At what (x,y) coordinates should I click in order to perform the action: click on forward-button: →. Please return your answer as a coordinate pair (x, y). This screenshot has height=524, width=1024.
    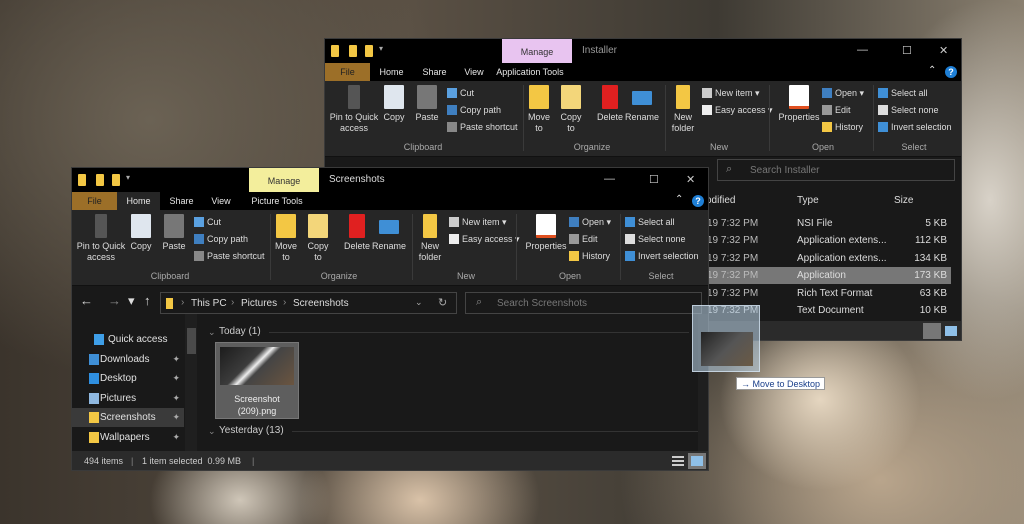
    Looking at the image, I should click on (114, 300).